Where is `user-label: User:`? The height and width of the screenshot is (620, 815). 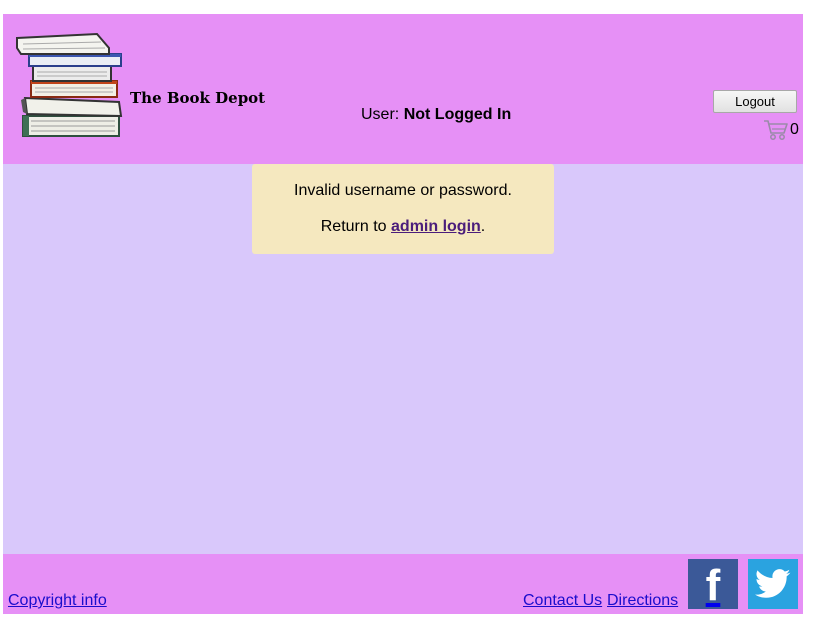
user-label: User: is located at coordinates (380, 114).